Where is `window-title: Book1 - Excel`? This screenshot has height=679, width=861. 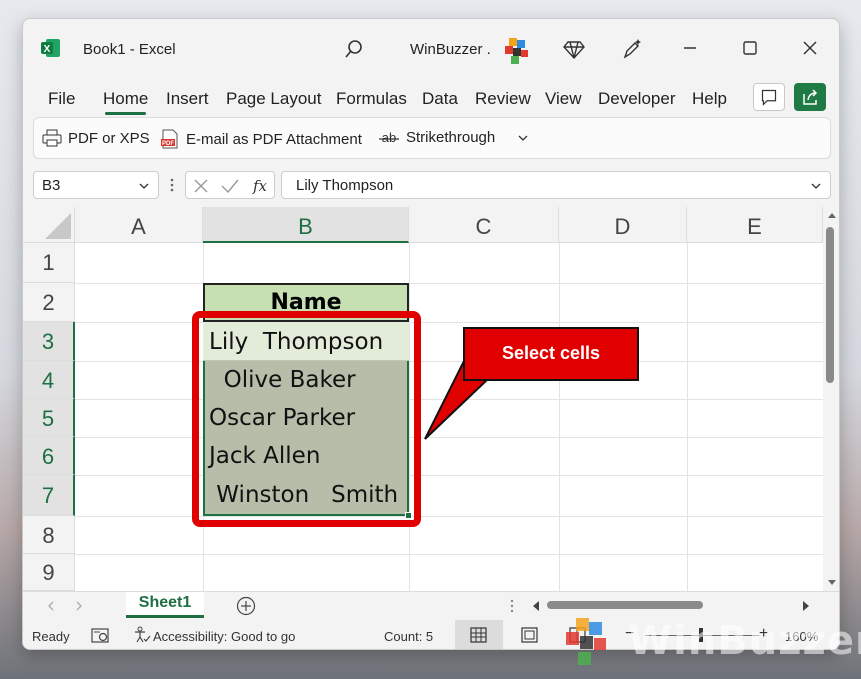
window-title: Book1 - Excel is located at coordinates (129, 49).